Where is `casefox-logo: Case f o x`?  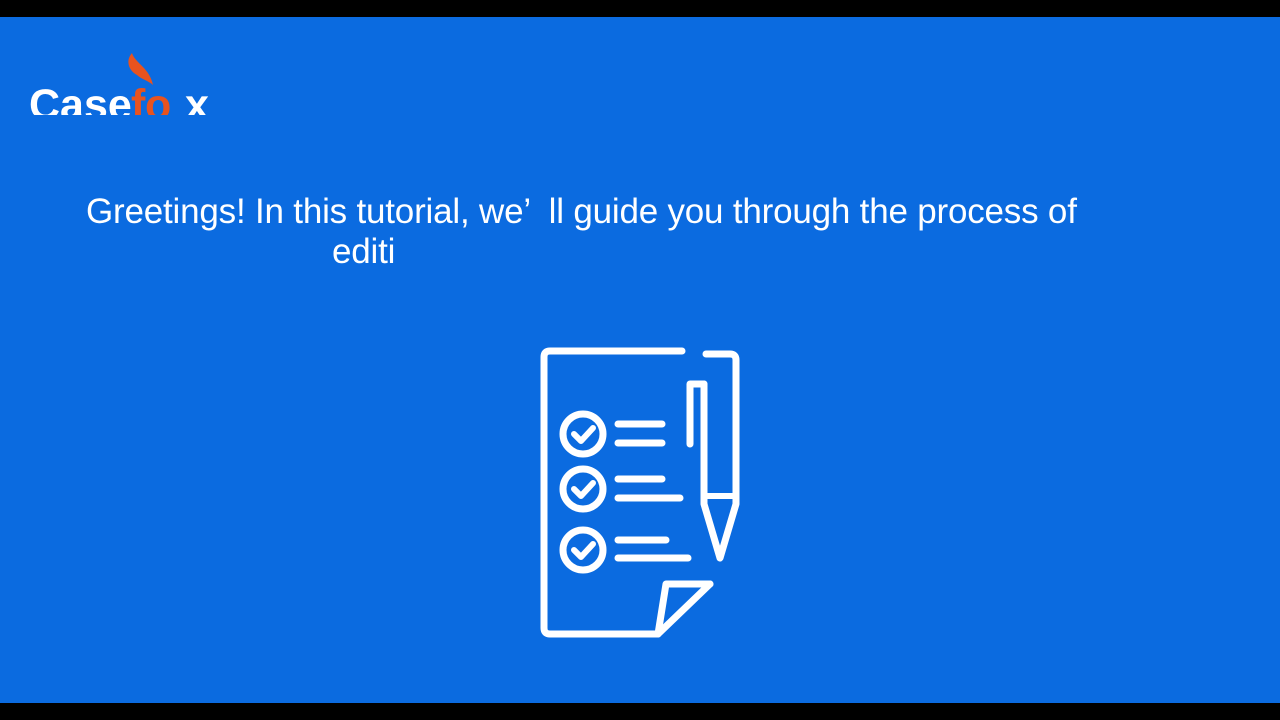 casefox-logo: Case f o x is located at coordinates (129, 75).